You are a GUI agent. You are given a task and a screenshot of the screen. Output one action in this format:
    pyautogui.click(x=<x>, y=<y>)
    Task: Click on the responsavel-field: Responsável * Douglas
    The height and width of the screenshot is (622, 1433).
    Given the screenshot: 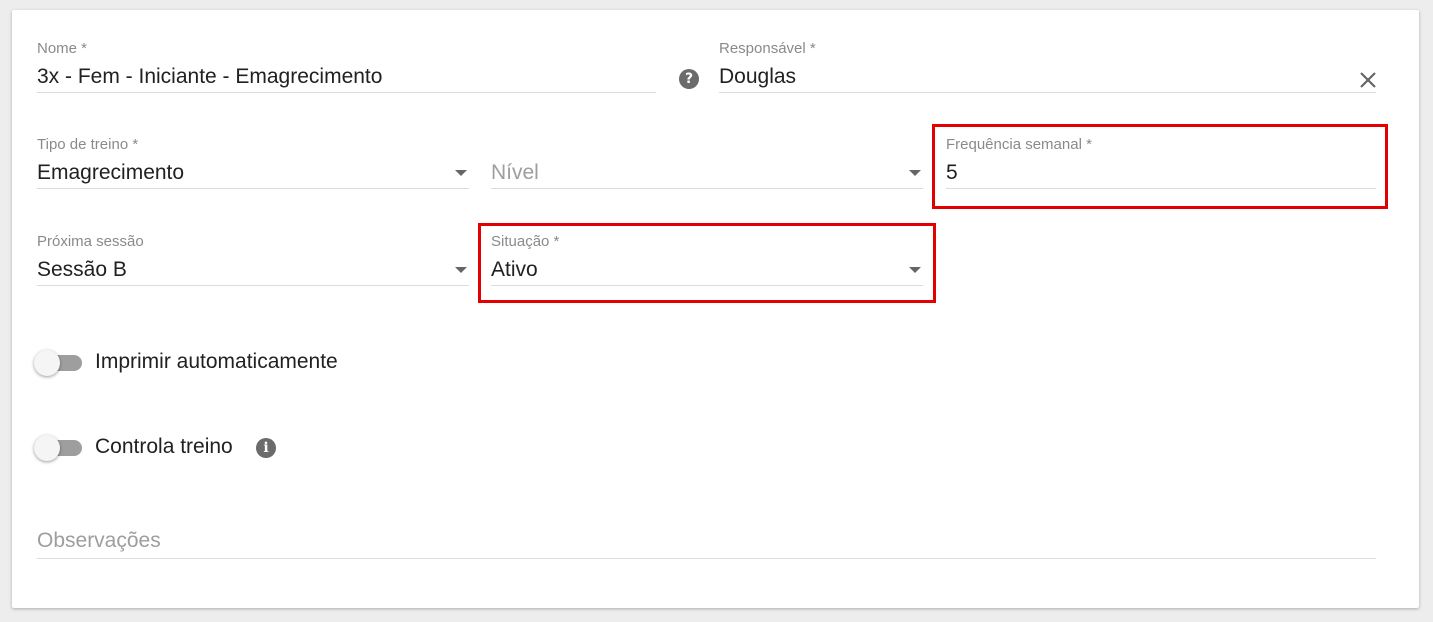 What is the action you would take?
    pyautogui.click(x=1047, y=71)
    